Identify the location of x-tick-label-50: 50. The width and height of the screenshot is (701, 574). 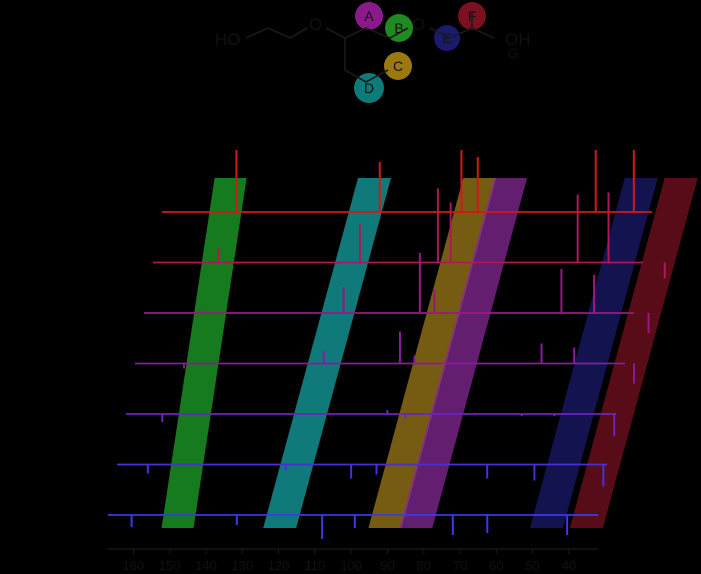
(532, 565).